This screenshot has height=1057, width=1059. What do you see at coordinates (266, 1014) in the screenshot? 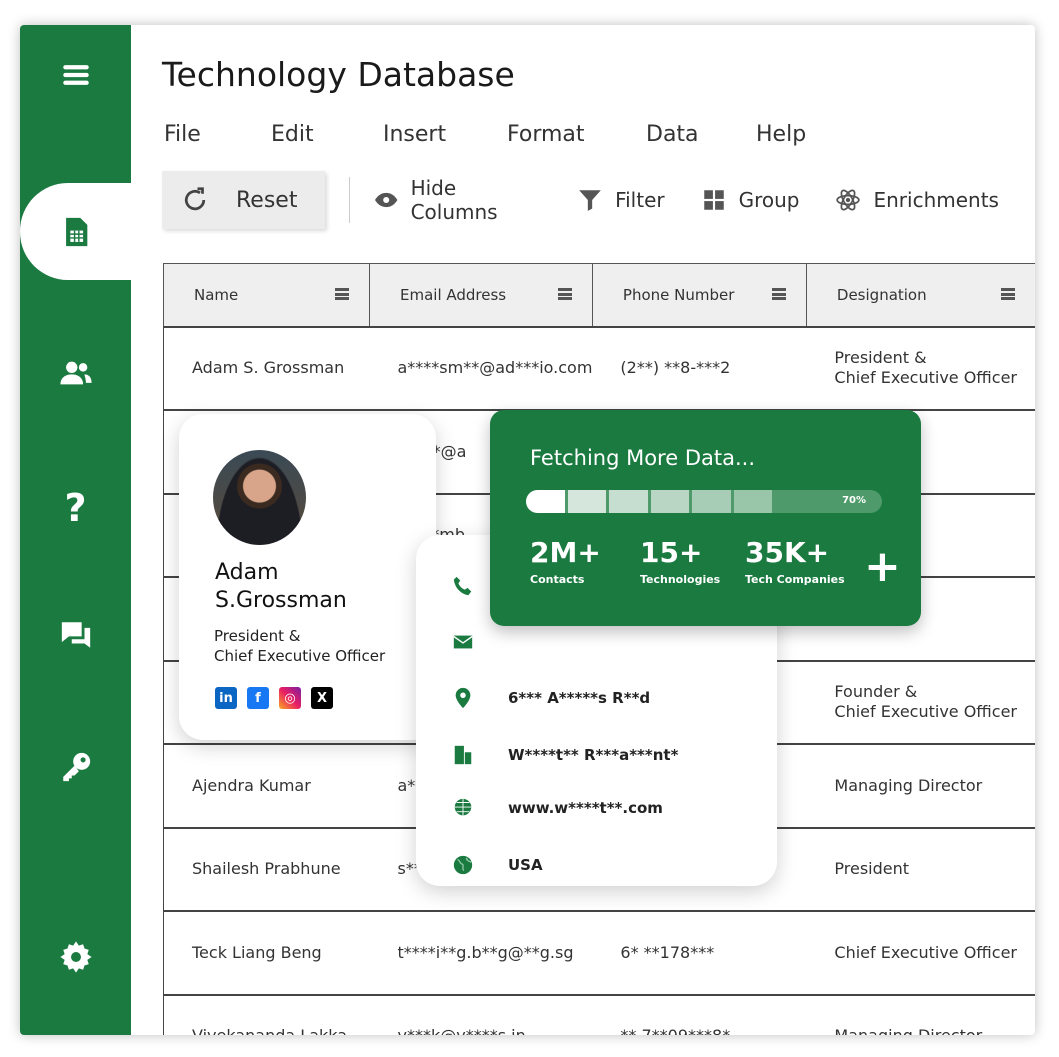
I see `cell-name: Vivekananda Lakka` at bounding box center [266, 1014].